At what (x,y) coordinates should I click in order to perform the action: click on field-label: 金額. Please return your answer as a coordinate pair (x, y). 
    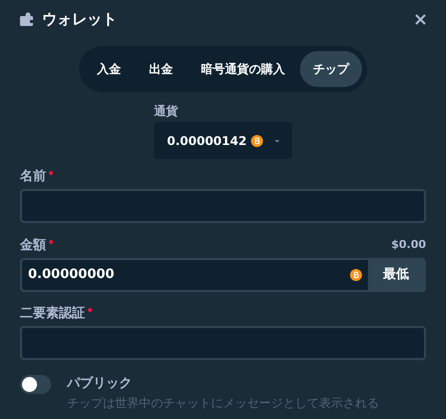
    Looking at the image, I should click on (33, 246).